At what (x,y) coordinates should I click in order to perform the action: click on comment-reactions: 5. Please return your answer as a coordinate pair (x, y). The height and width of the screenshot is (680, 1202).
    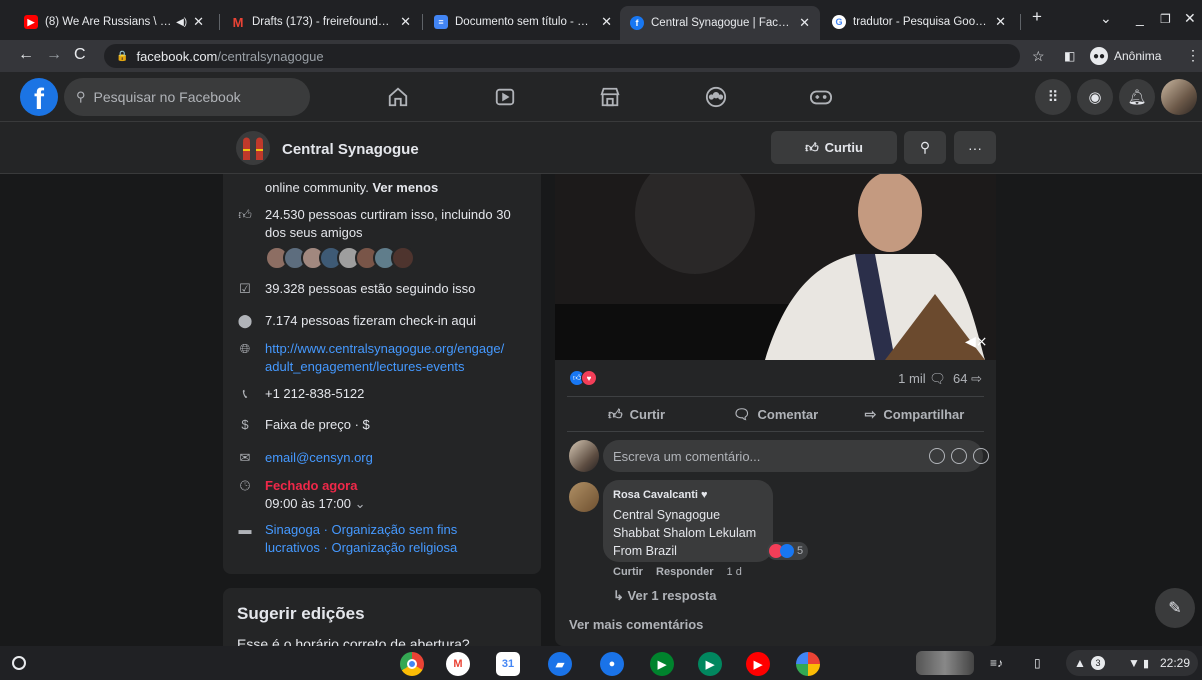
    Looking at the image, I should click on (788, 551).